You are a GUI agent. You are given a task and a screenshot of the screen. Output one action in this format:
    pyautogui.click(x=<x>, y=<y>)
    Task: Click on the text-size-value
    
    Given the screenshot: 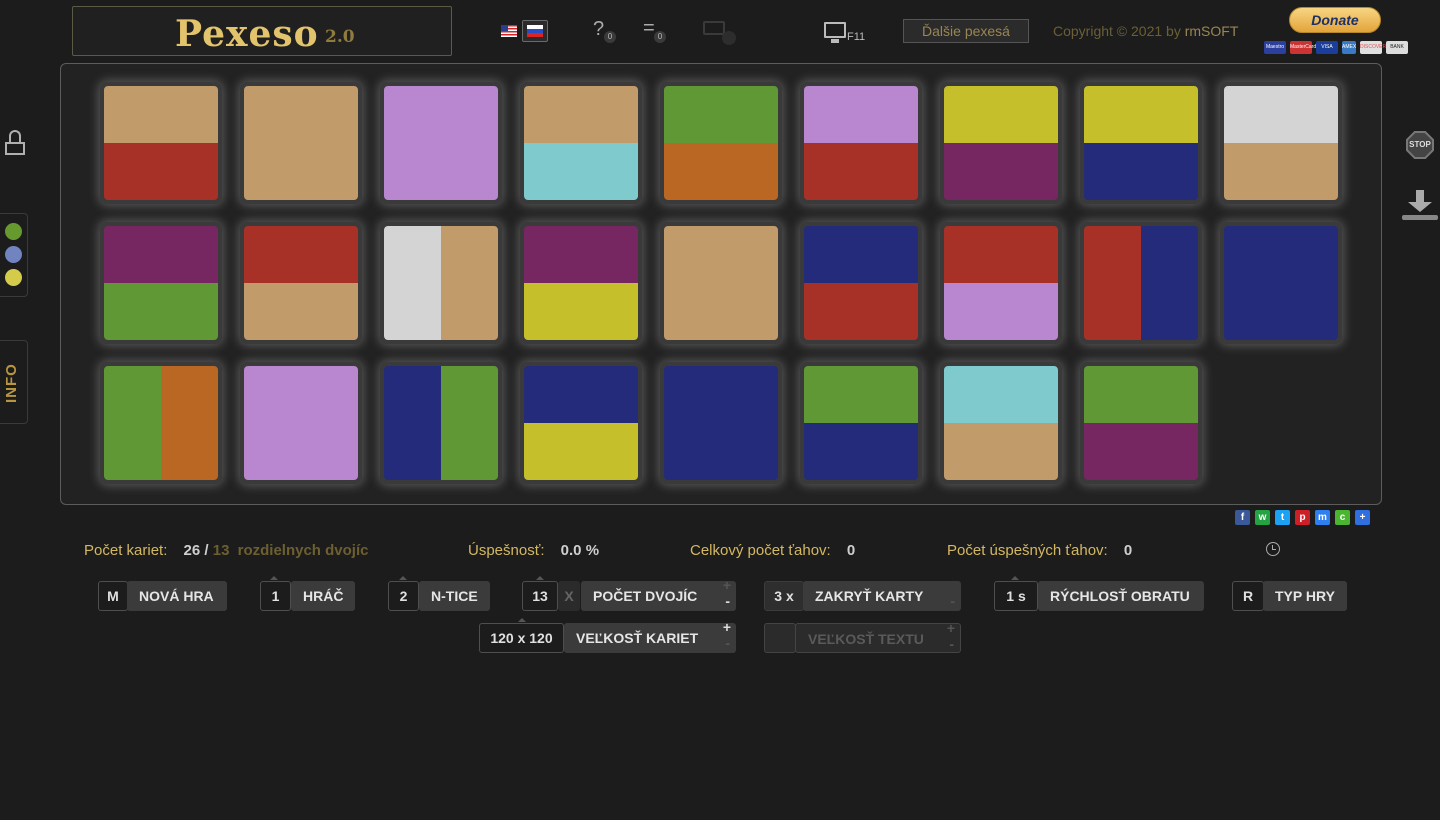 What is the action you would take?
    pyautogui.click(x=780, y=638)
    